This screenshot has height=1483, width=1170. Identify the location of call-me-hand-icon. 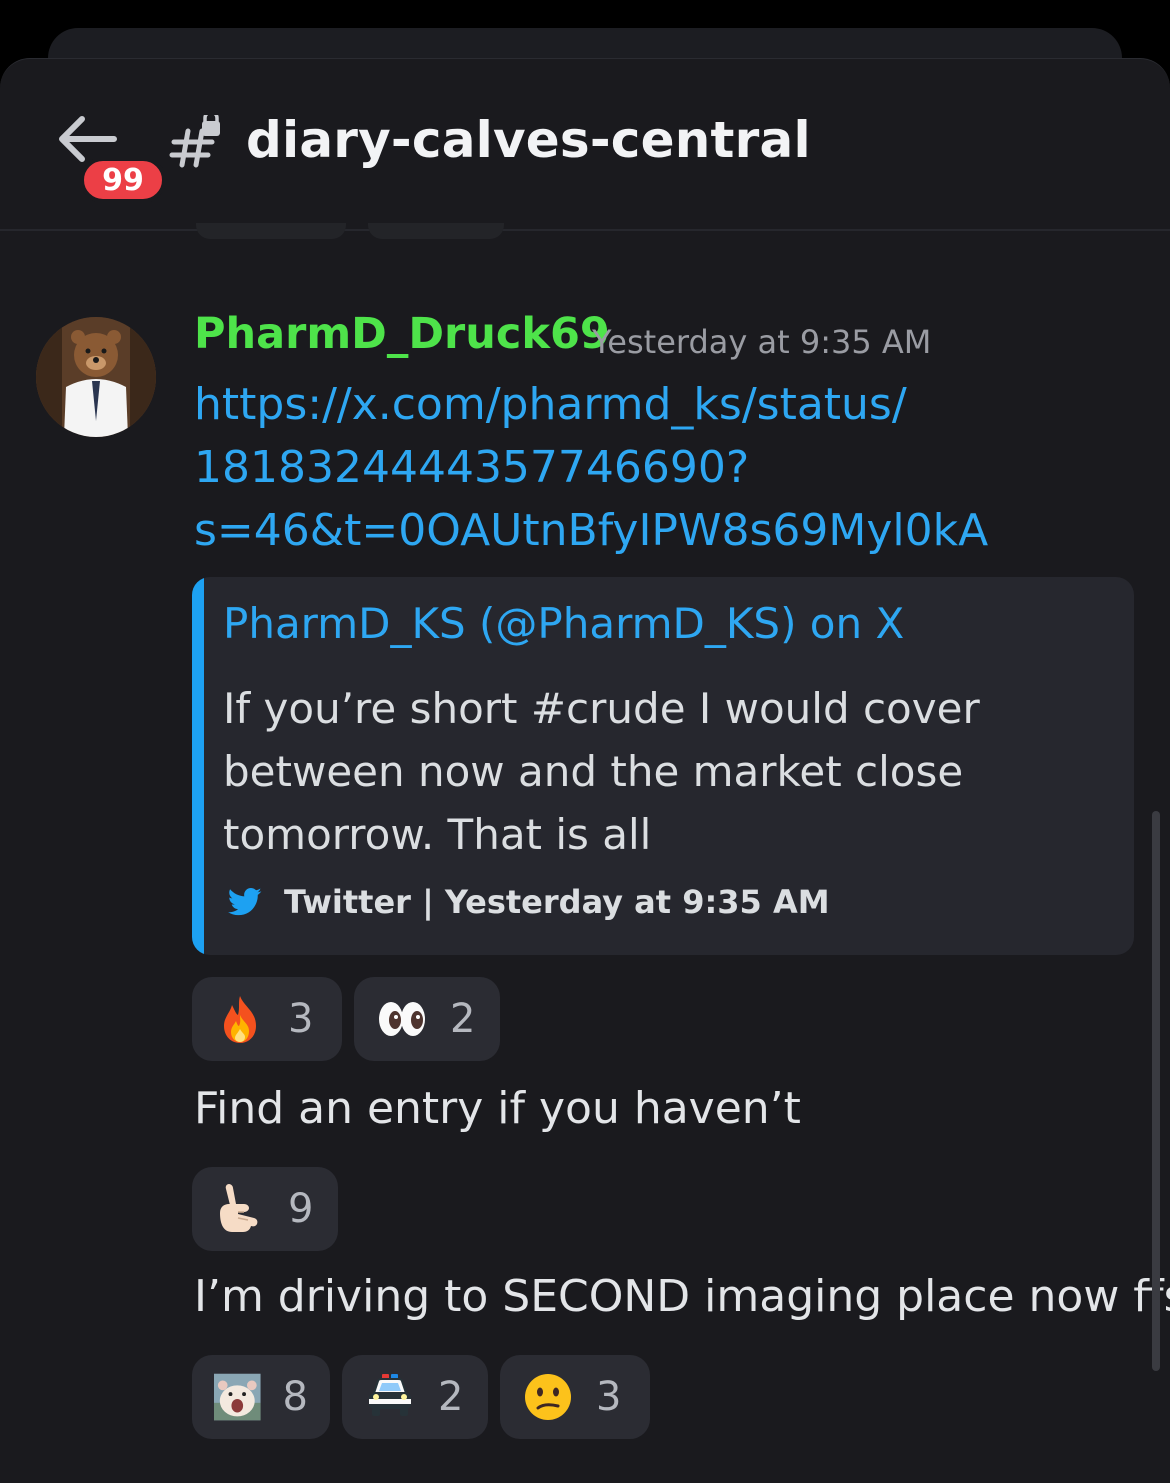
(239, 1208).